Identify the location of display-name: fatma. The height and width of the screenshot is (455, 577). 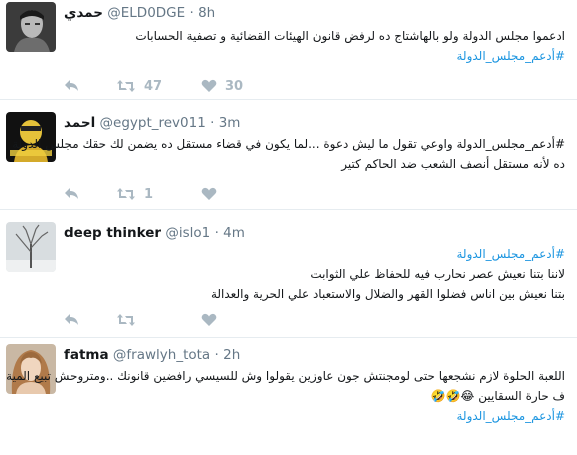
(86, 355).